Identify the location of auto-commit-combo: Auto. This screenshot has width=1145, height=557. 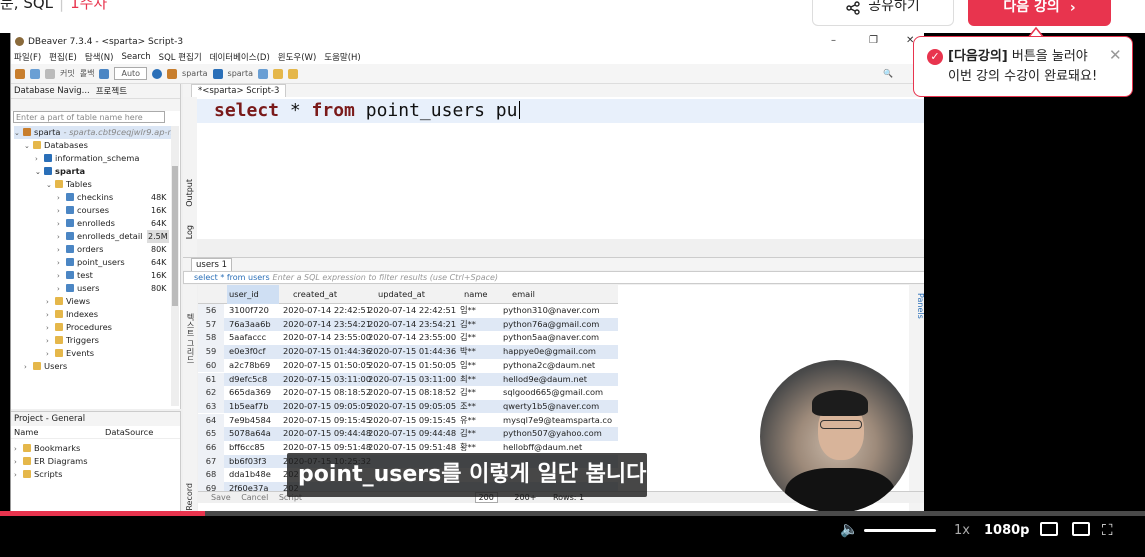
(131, 73).